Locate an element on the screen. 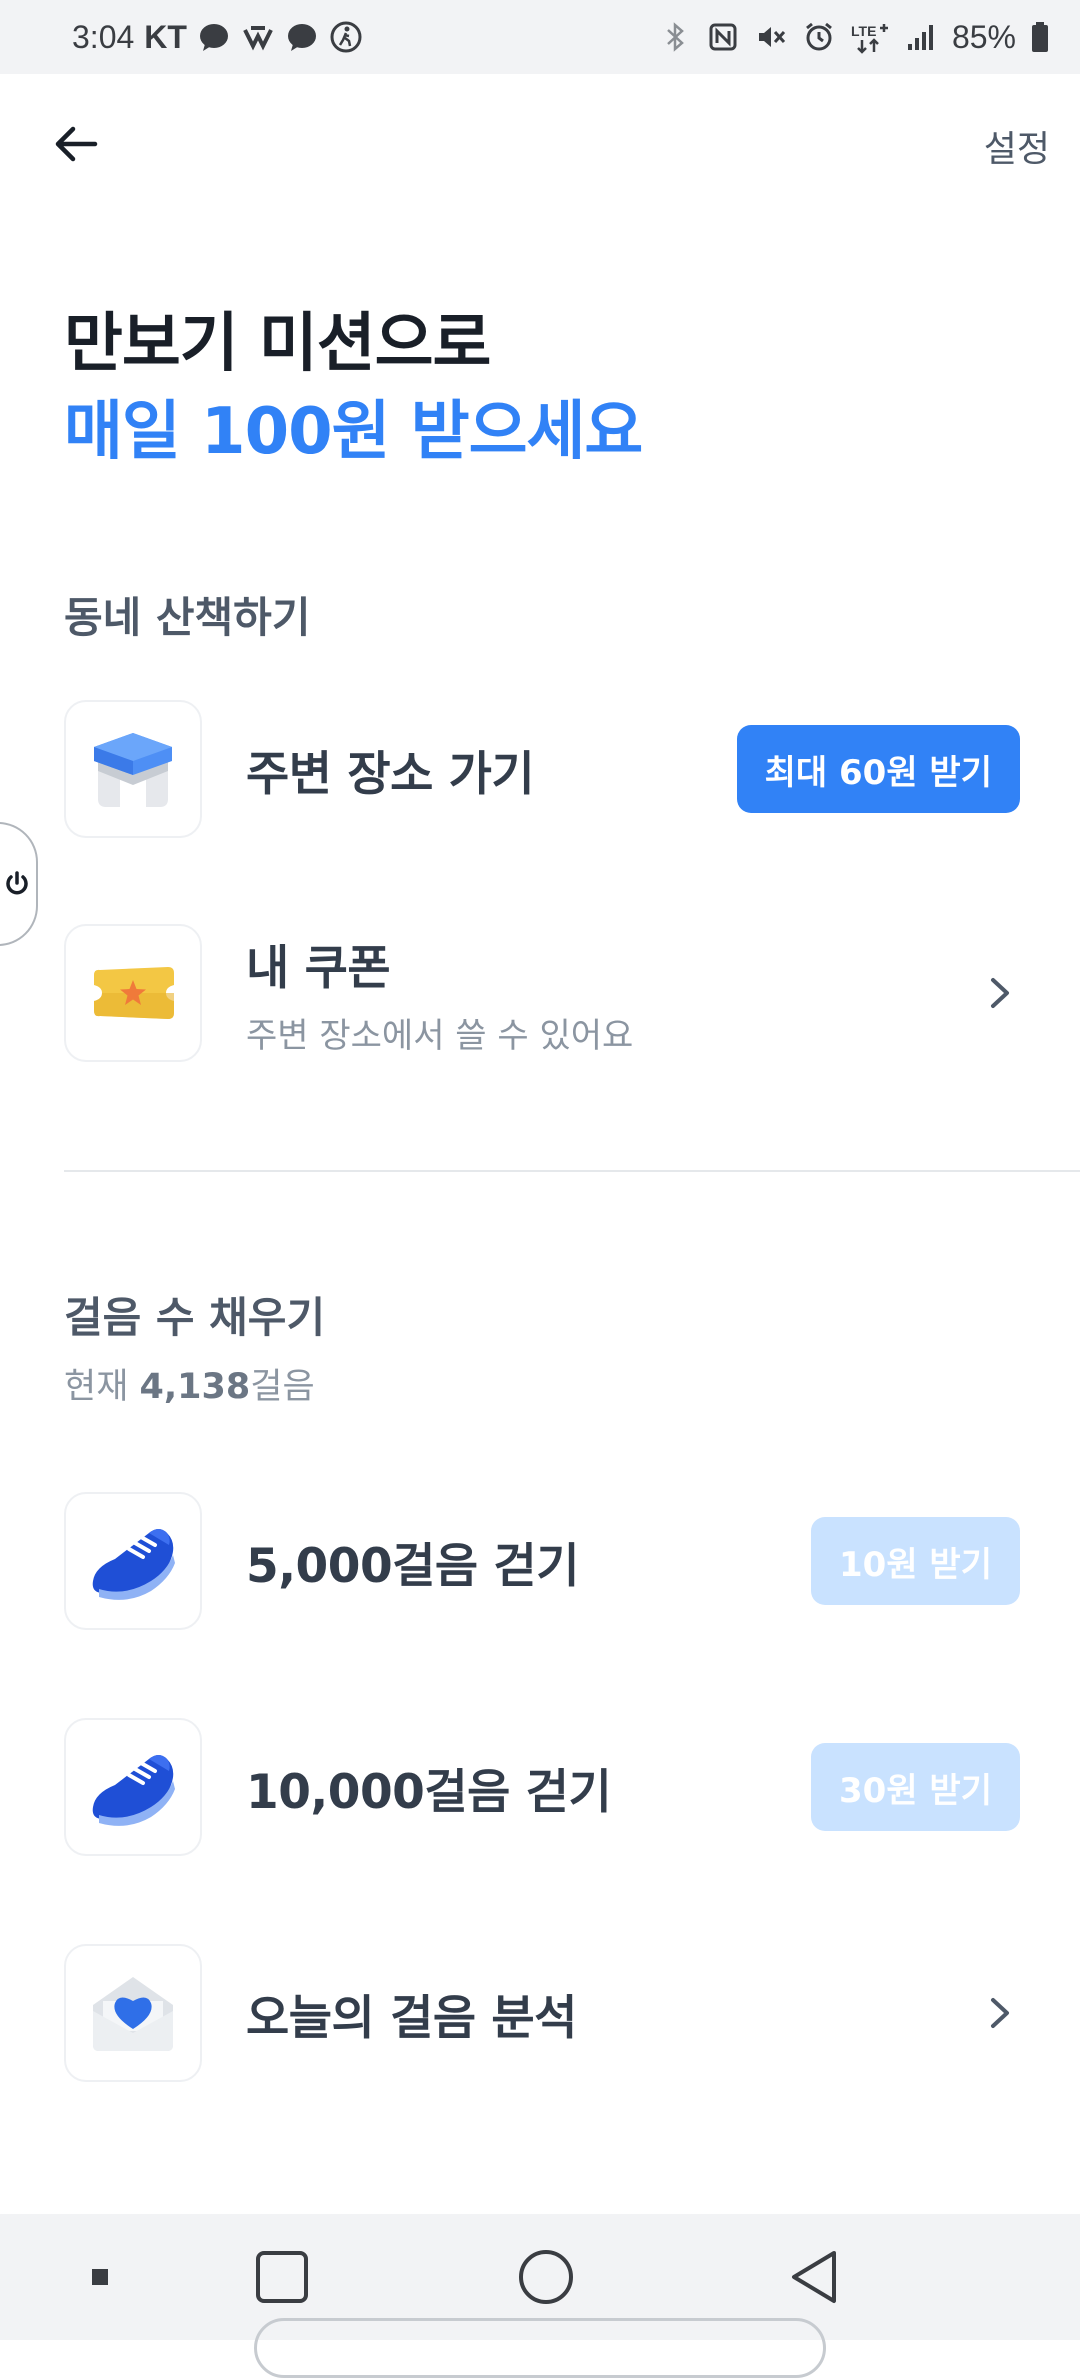 The image size is (1080, 2378). row-text: 10,000걸음 걷기 is located at coordinates (528, 1787).